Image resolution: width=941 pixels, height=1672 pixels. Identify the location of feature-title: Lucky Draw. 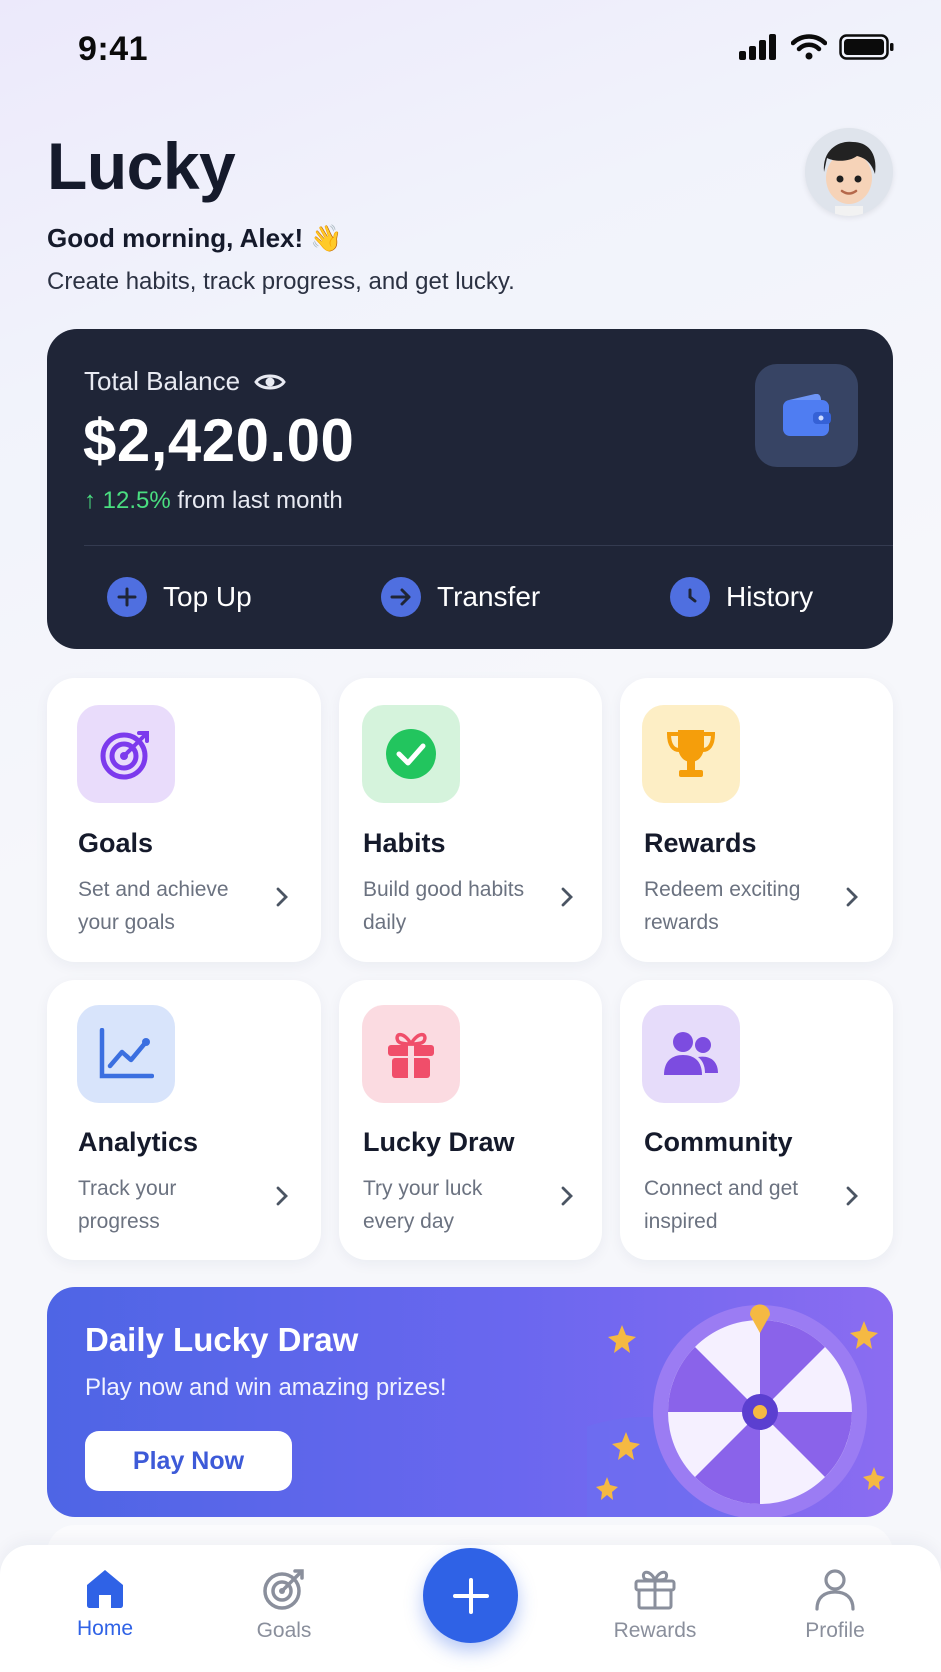
(439, 1142).